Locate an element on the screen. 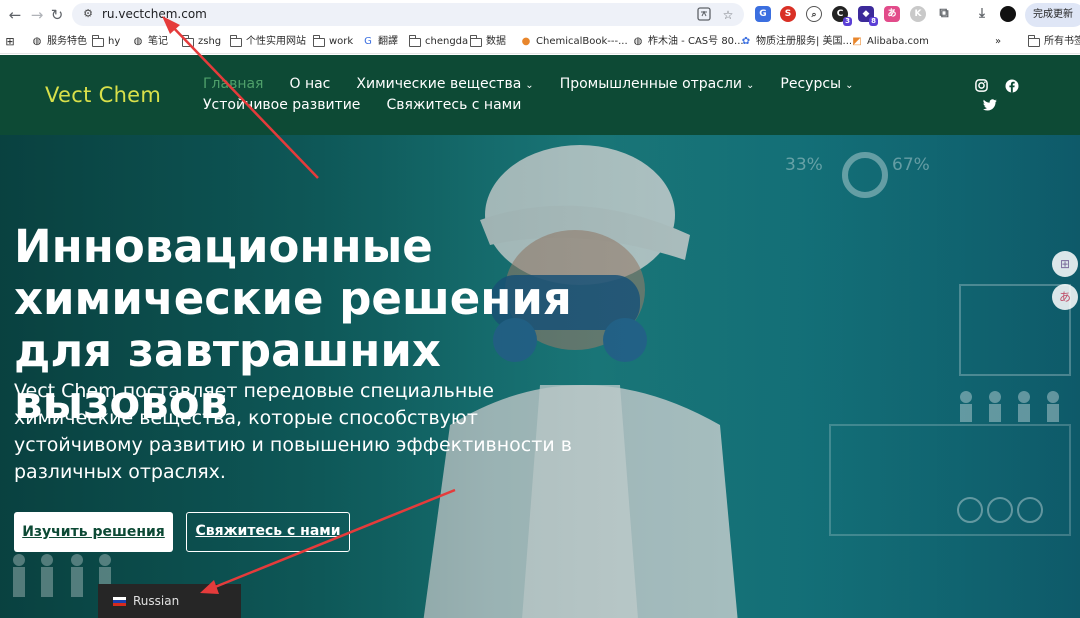 This screenshot has width=1080, height=618. address-bar: ⚙ ru.vectchem.com ☆ is located at coordinates (408, 14).